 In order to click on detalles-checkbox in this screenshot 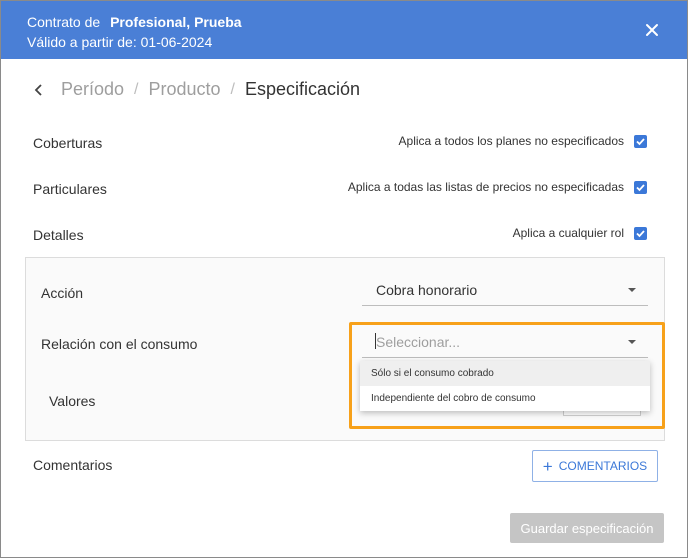, I will do `click(640, 233)`.